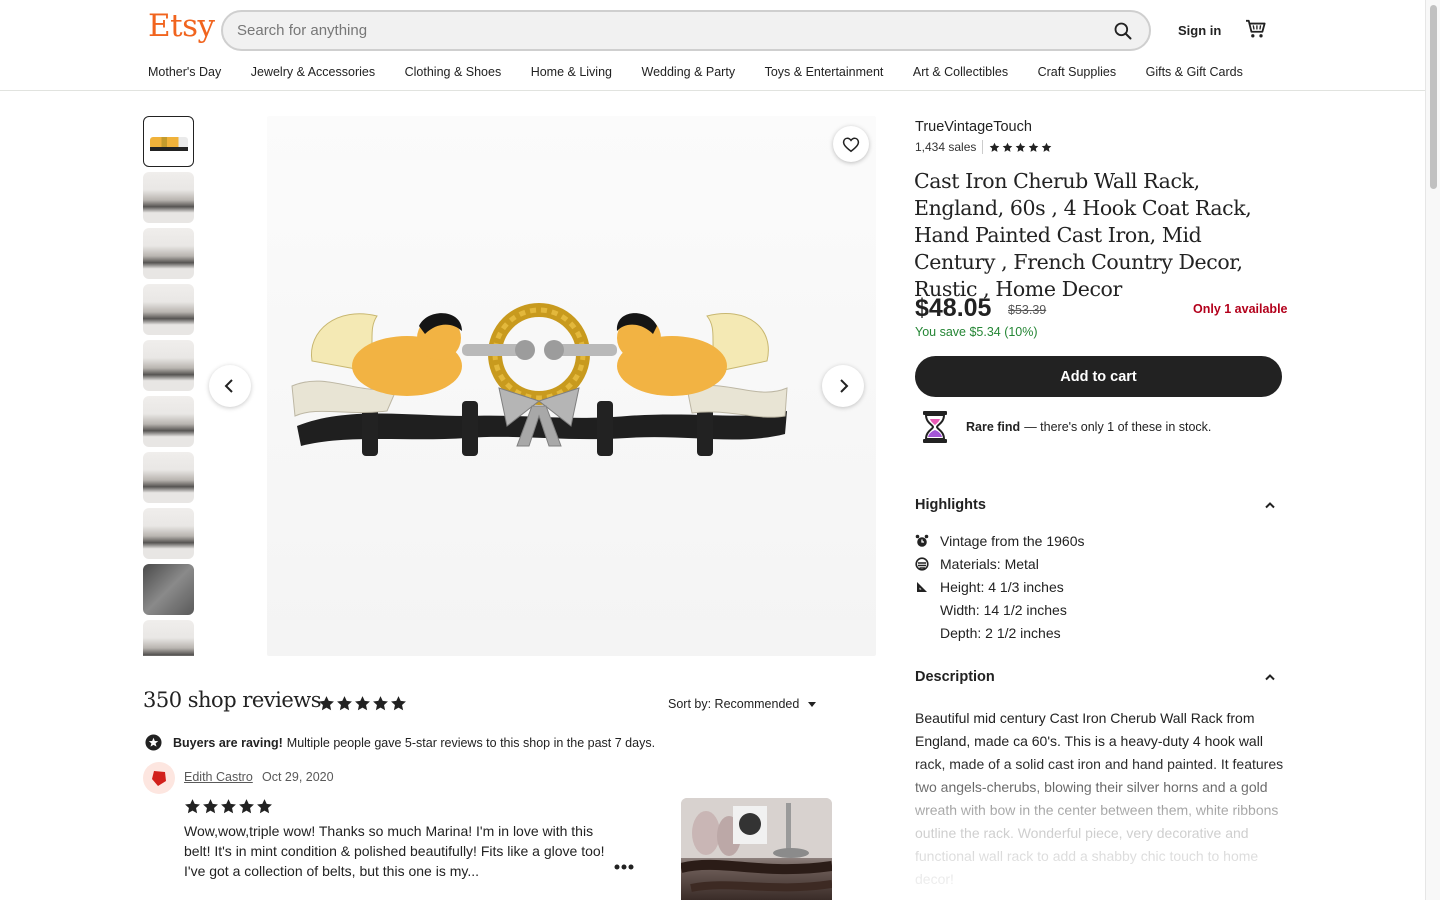 The height and width of the screenshot is (900, 1440). What do you see at coordinates (184, 72) in the screenshot?
I see `category-link: Mother's Day` at bounding box center [184, 72].